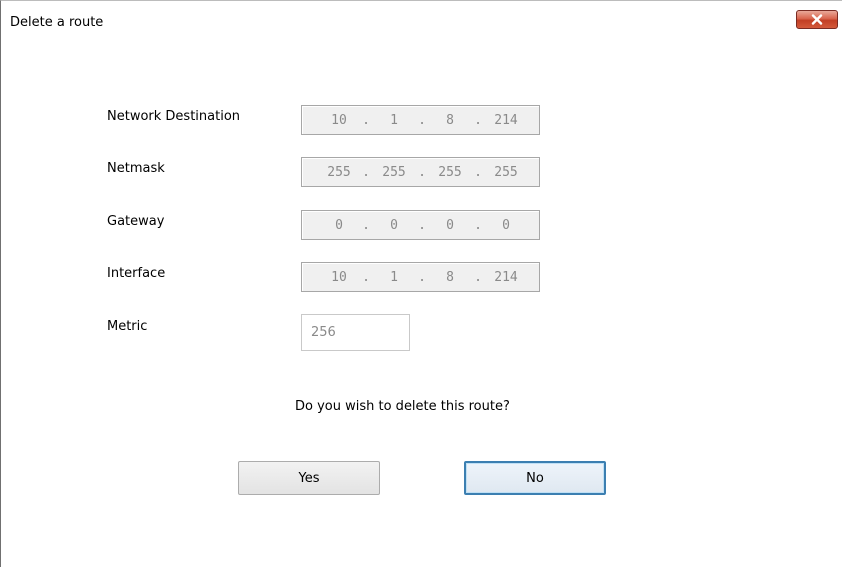  I want to click on network-destination-field: 10 . 1 . 8 . 214, so click(420, 120).